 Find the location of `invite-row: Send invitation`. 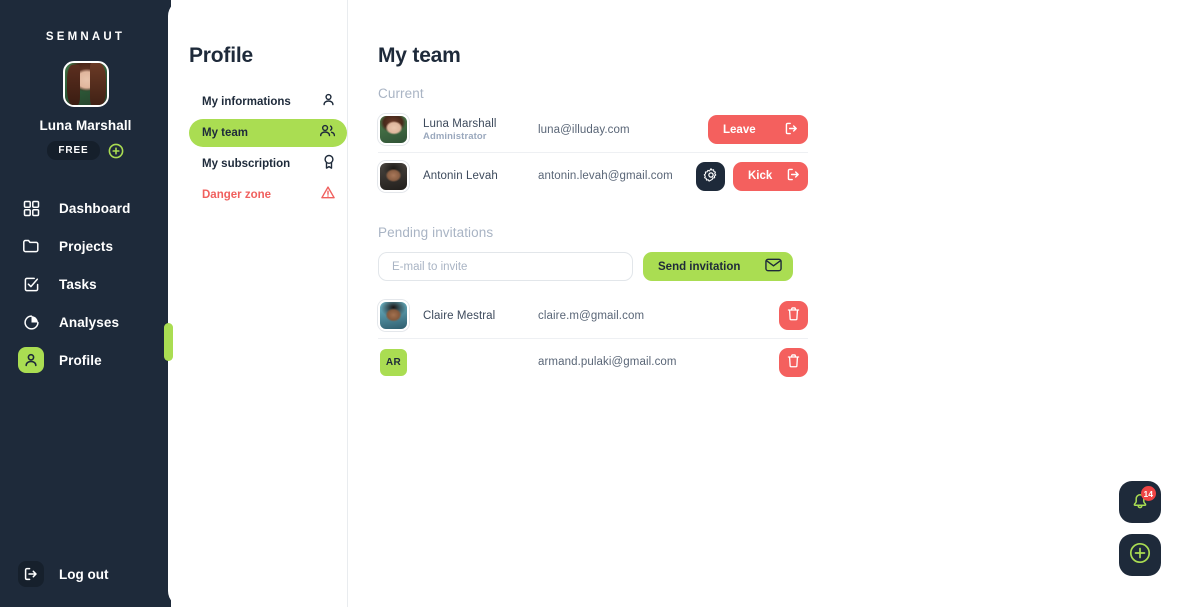

invite-row: Send invitation is located at coordinates (593, 266).